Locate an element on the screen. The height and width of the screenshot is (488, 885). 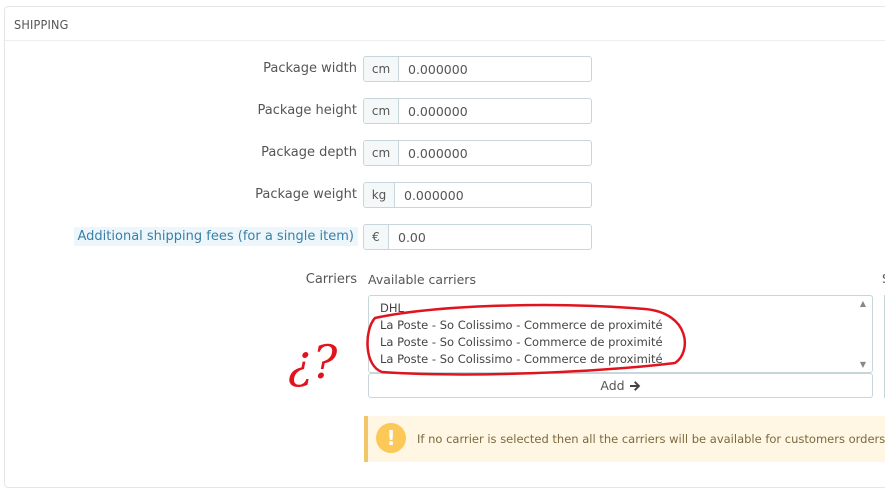
carrier-option: DHL is located at coordinates (392, 308).